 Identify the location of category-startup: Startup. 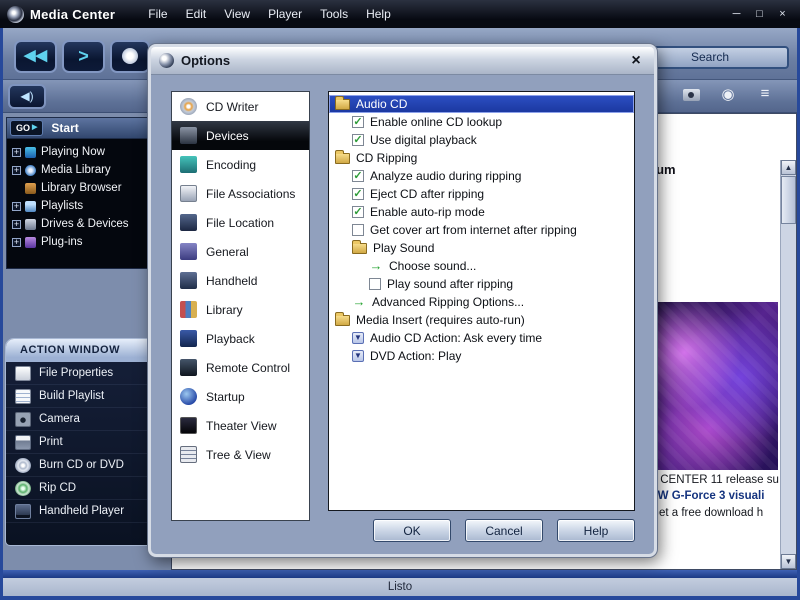
(240, 396).